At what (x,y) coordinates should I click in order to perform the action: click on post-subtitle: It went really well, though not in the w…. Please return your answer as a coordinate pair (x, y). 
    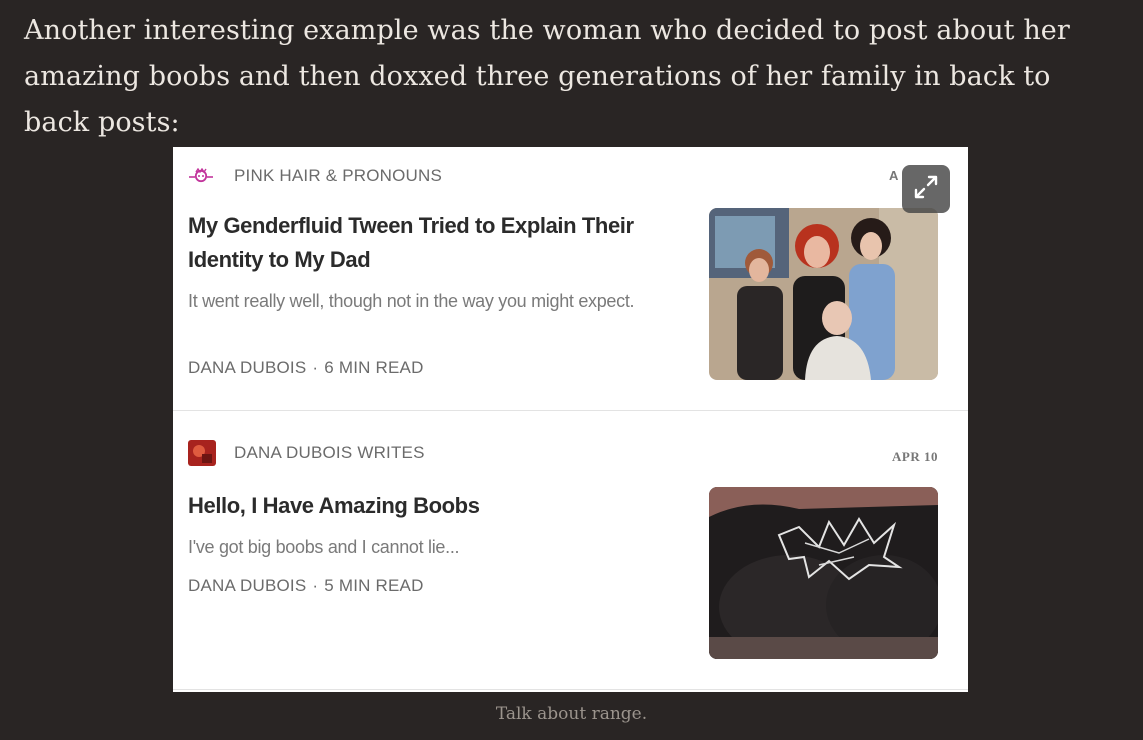
    Looking at the image, I should click on (411, 301).